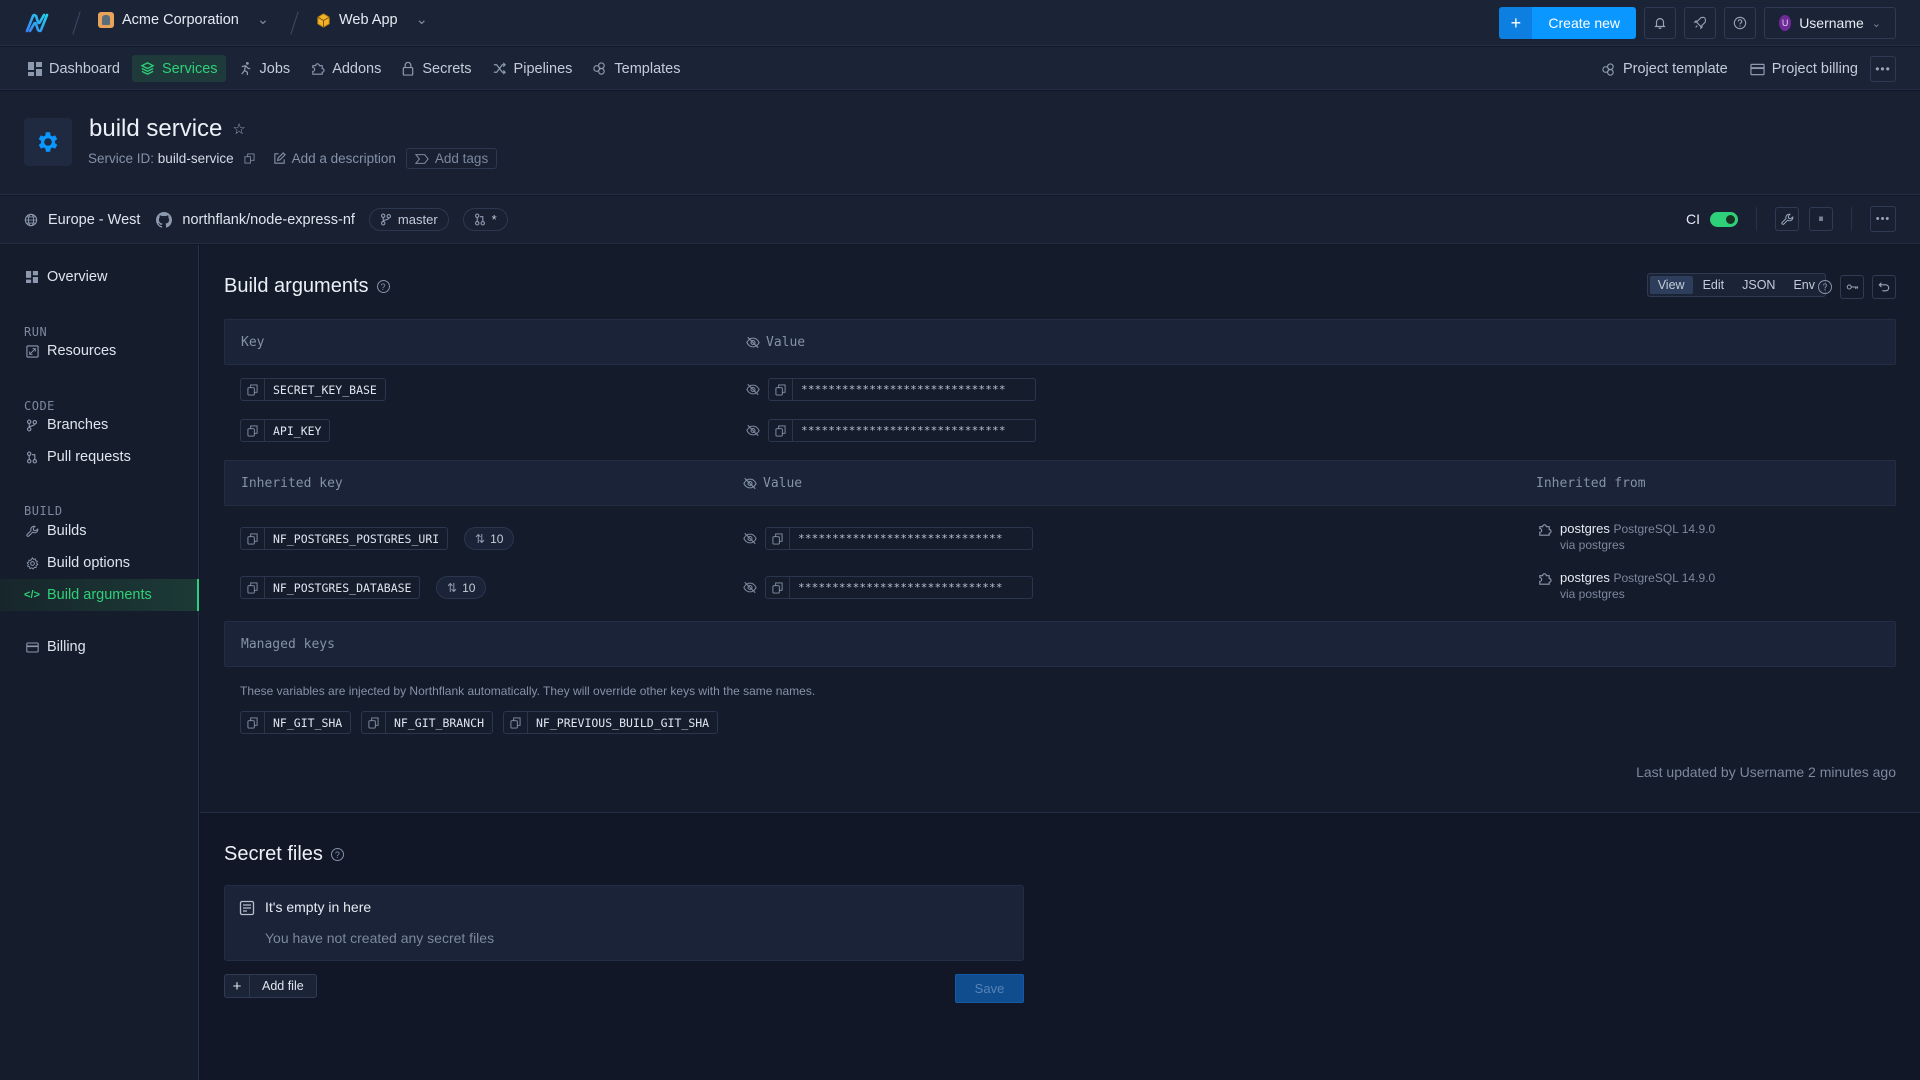 This screenshot has height=1080, width=1920. What do you see at coordinates (37, 23) in the screenshot?
I see `northflank-logo` at bounding box center [37, 23].